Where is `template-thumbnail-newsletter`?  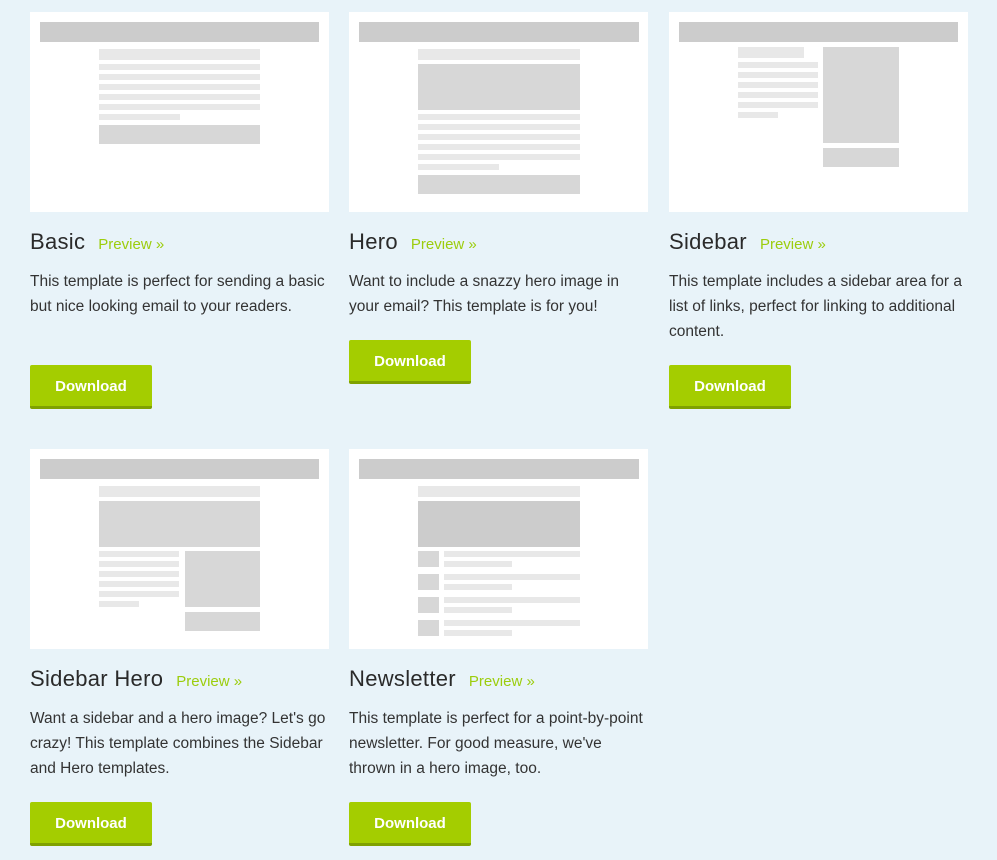 template-thumbnail-newsletter is located at coordinates (498, 549).